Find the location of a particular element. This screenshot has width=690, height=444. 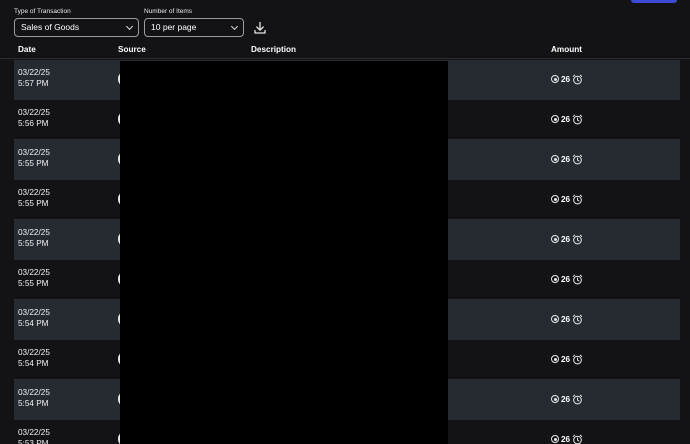

transaction-type-value: Sales of Goods is located at coordinates (50, 27).